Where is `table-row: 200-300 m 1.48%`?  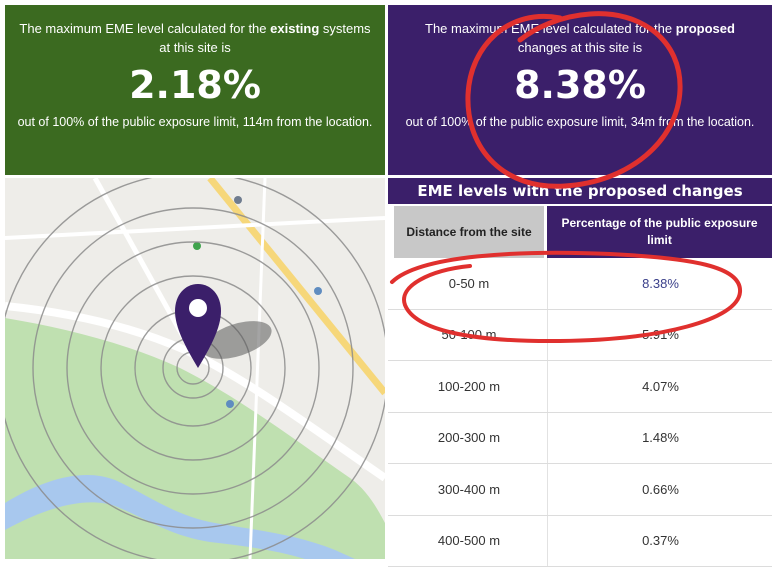
table-row: 200-300 m 1.48% is located at coordinates (580, 439).